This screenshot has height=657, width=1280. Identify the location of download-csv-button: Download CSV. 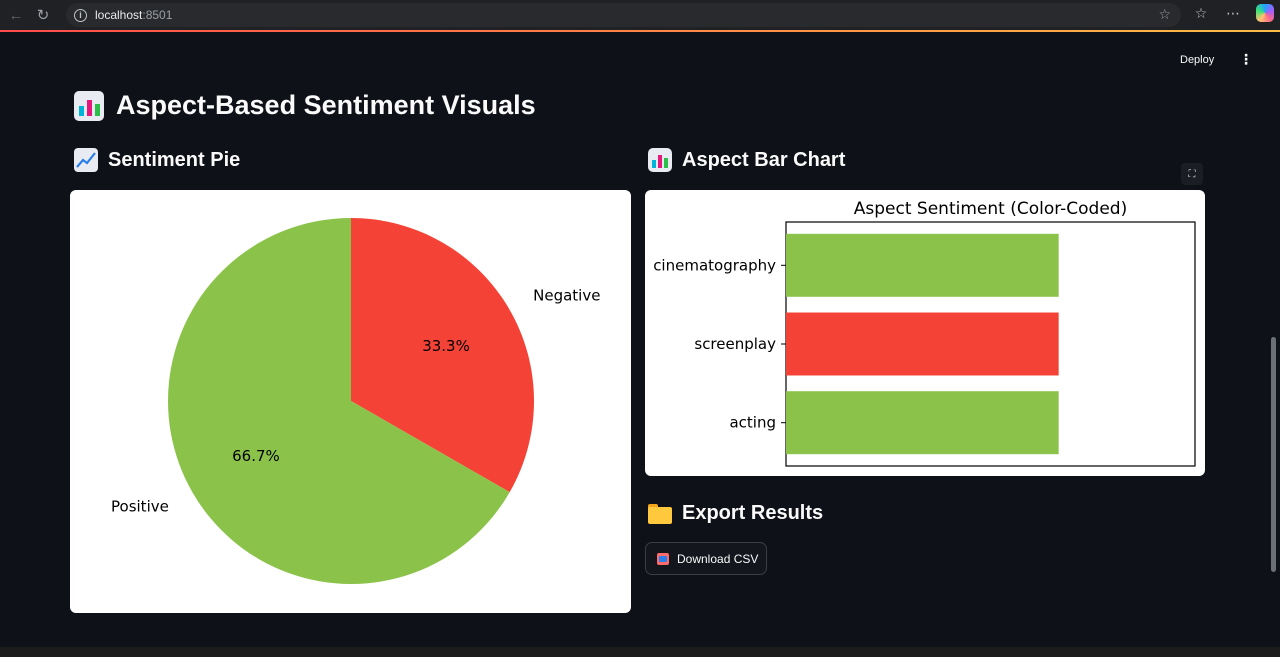
(706, 558).